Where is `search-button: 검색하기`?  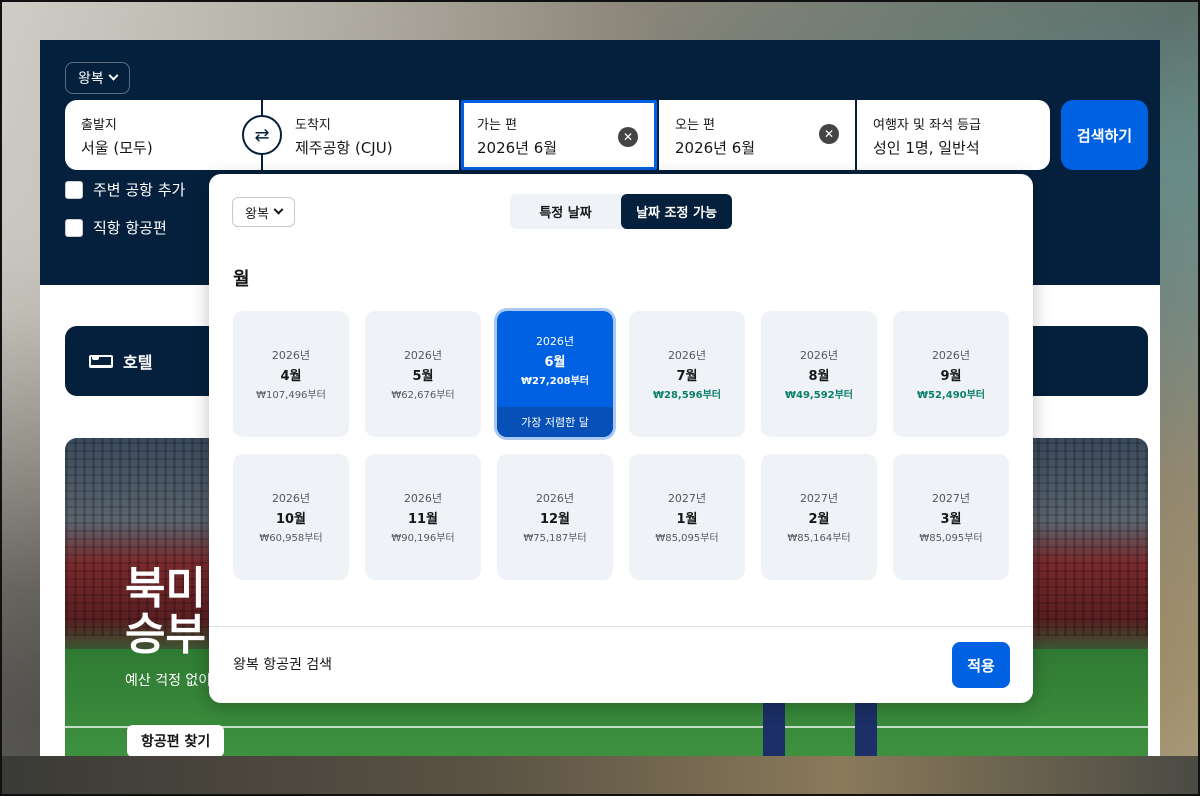
search-button: 검색하기 is located at coordinates (1104, 135).